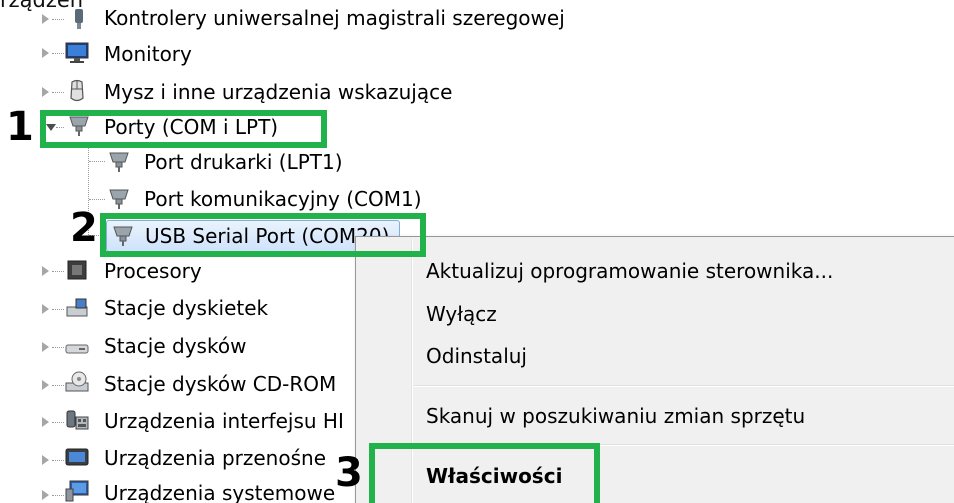  I want to click on step-number-1: 1, so click(20, 127).